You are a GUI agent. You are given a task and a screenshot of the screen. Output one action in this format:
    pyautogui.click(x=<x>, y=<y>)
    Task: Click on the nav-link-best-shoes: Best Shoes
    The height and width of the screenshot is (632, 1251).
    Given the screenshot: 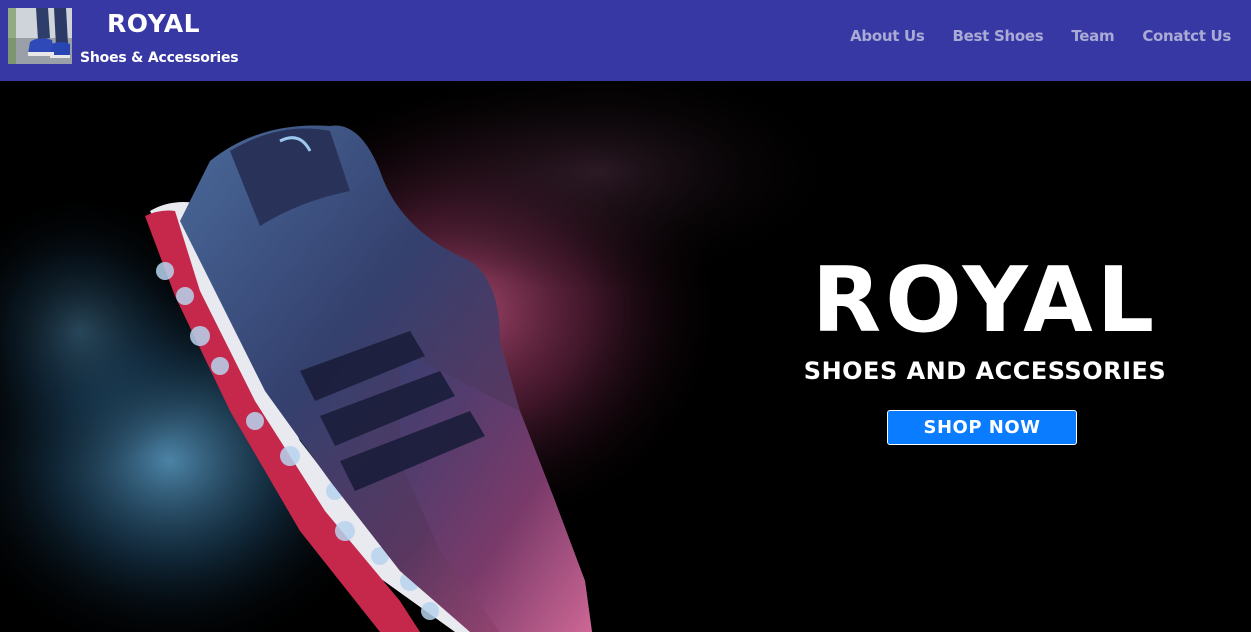 What is the action you would take?
    pyautogui.click(x=998, y=36)
    